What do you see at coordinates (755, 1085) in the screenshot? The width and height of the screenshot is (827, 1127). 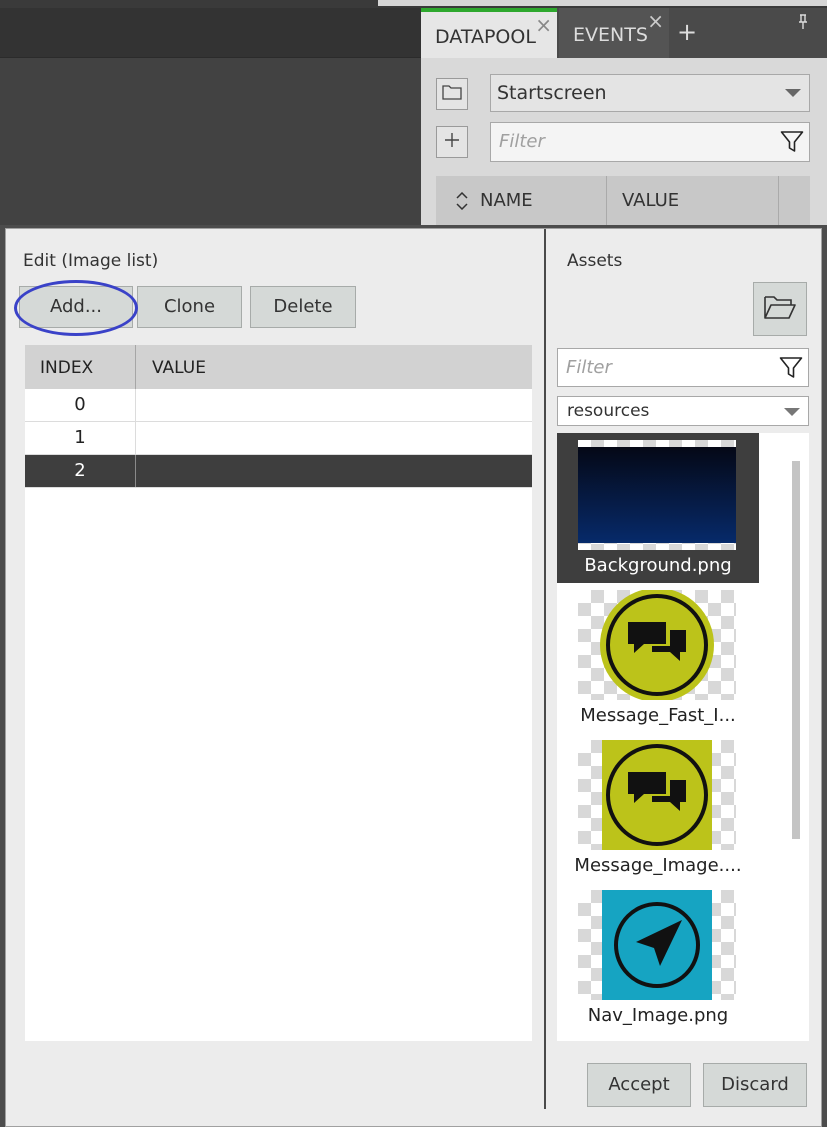 I see `discard-button: Discard` at bounding box center [755, 1085].